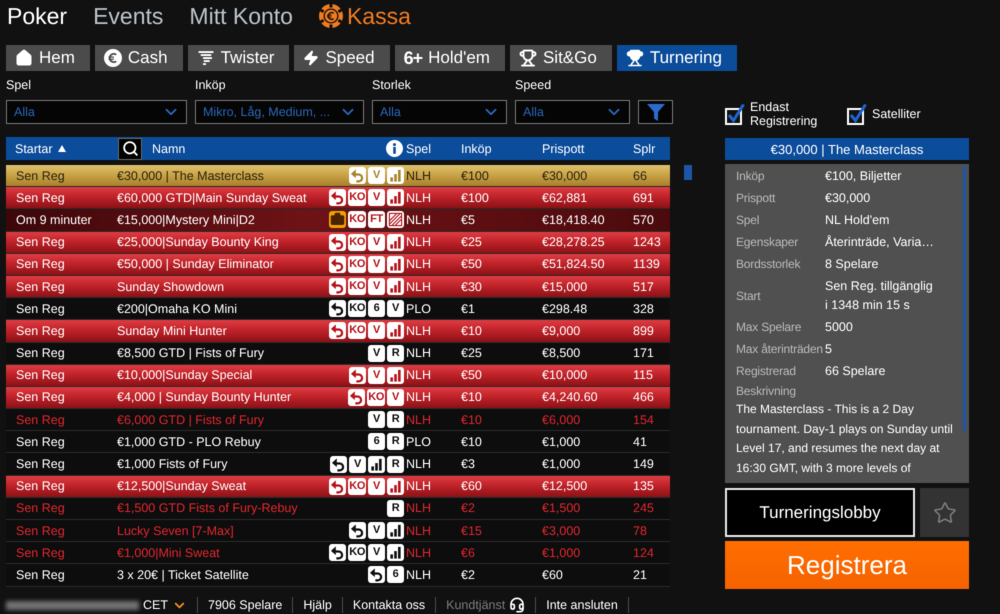  What do you see at coordinates (394, 148) in the screenshot?
I see `info-icon` at bounding box center [394, 148].